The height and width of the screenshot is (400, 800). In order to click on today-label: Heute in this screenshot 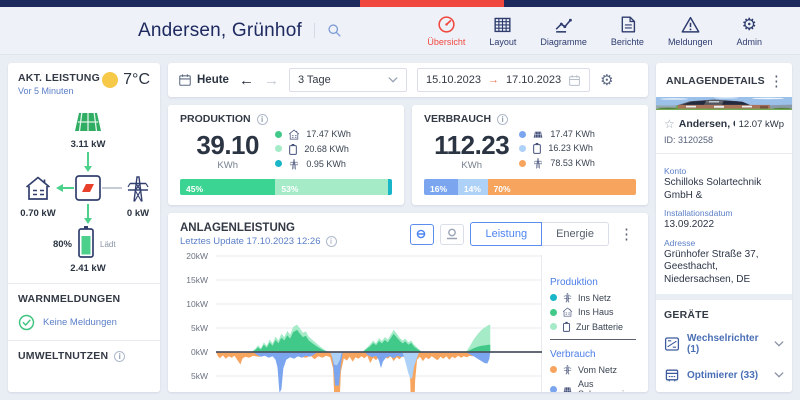, I will do `click(213, 80)`.